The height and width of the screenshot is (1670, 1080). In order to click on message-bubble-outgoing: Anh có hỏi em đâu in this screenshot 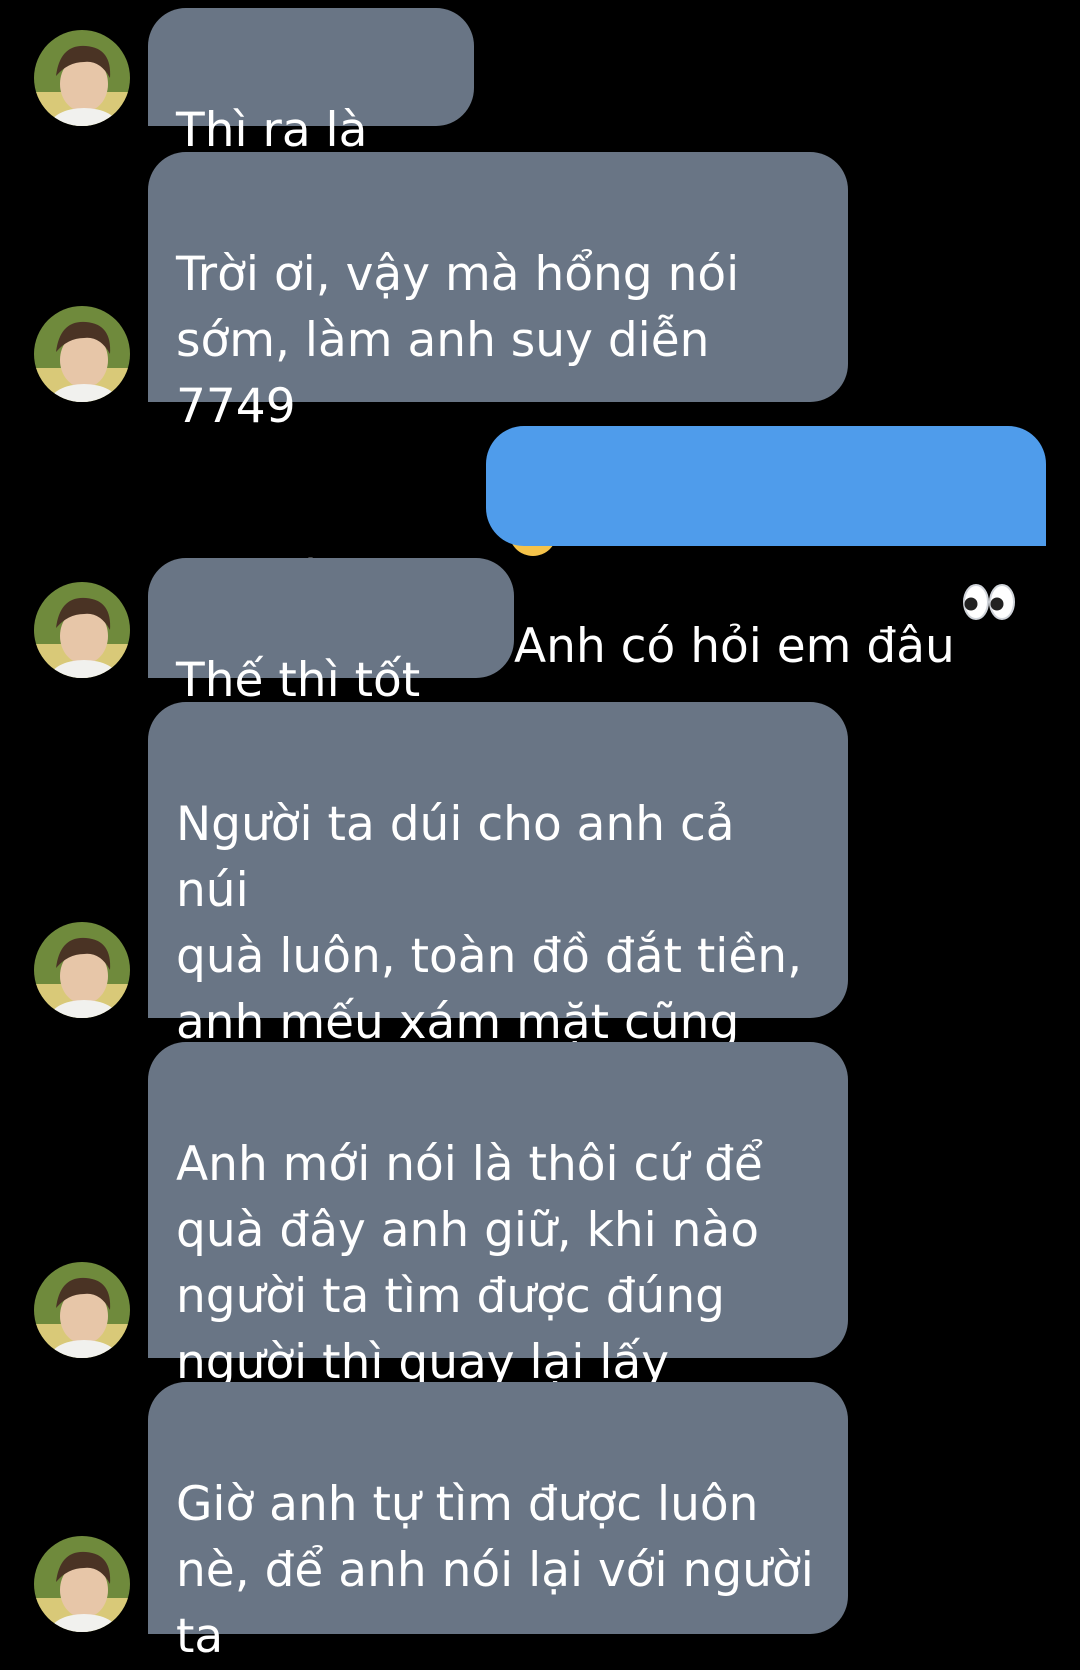, I will do `click(766, 550)`.